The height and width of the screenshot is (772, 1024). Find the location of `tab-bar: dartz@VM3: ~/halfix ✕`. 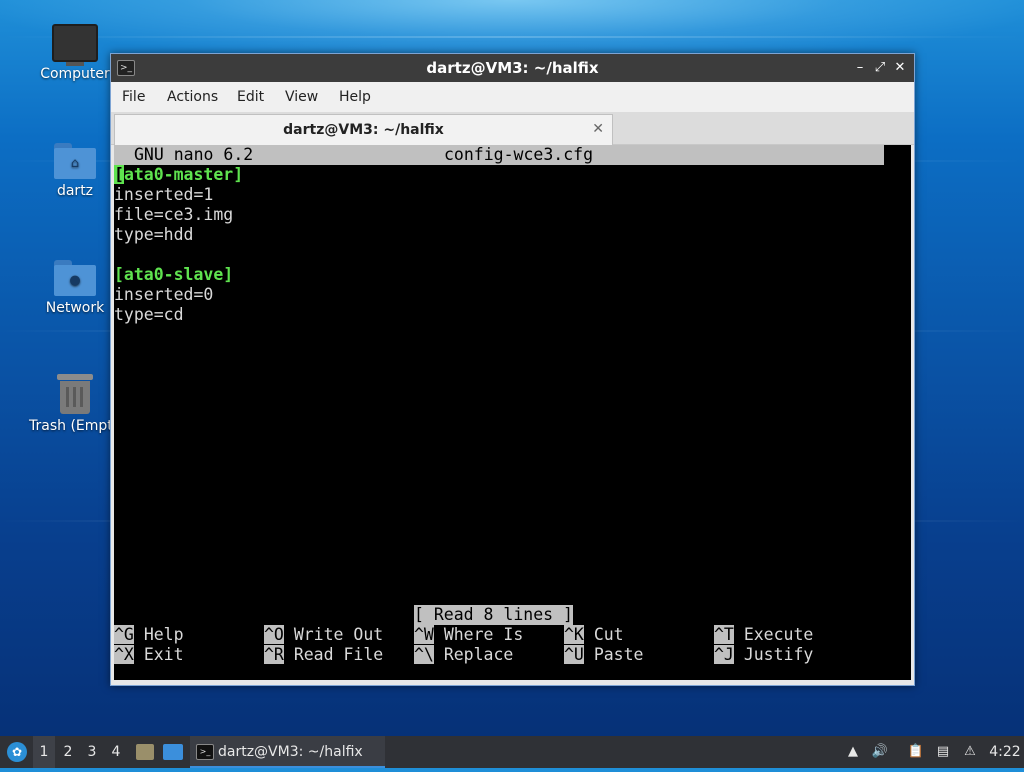

tab-bar: dartz@VM3: ~/halfix ✕ is located at coordinates (512, 128).